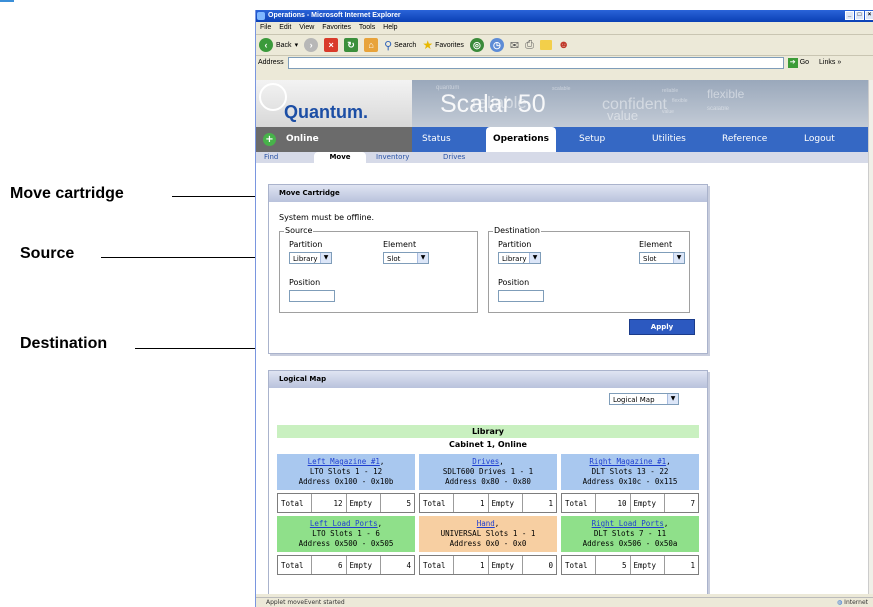 The height and width of the screenshot is (607, 873). What do you see at coordinates (436, 139) in the screenshot?
I see `nav-status: Status` at bounding box center [436, 139].